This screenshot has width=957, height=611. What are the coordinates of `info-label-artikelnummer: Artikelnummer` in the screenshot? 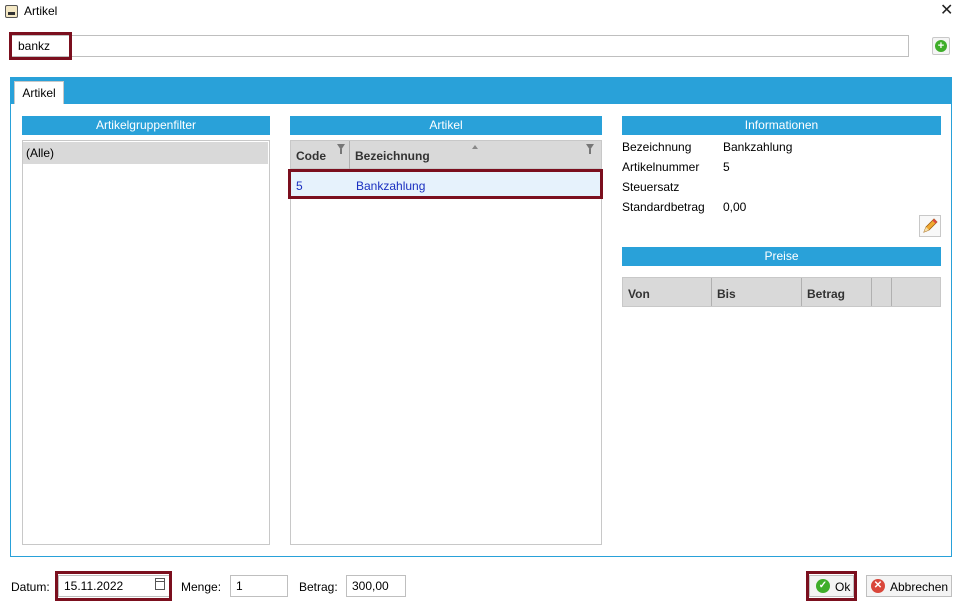 It's located at (661, 167).